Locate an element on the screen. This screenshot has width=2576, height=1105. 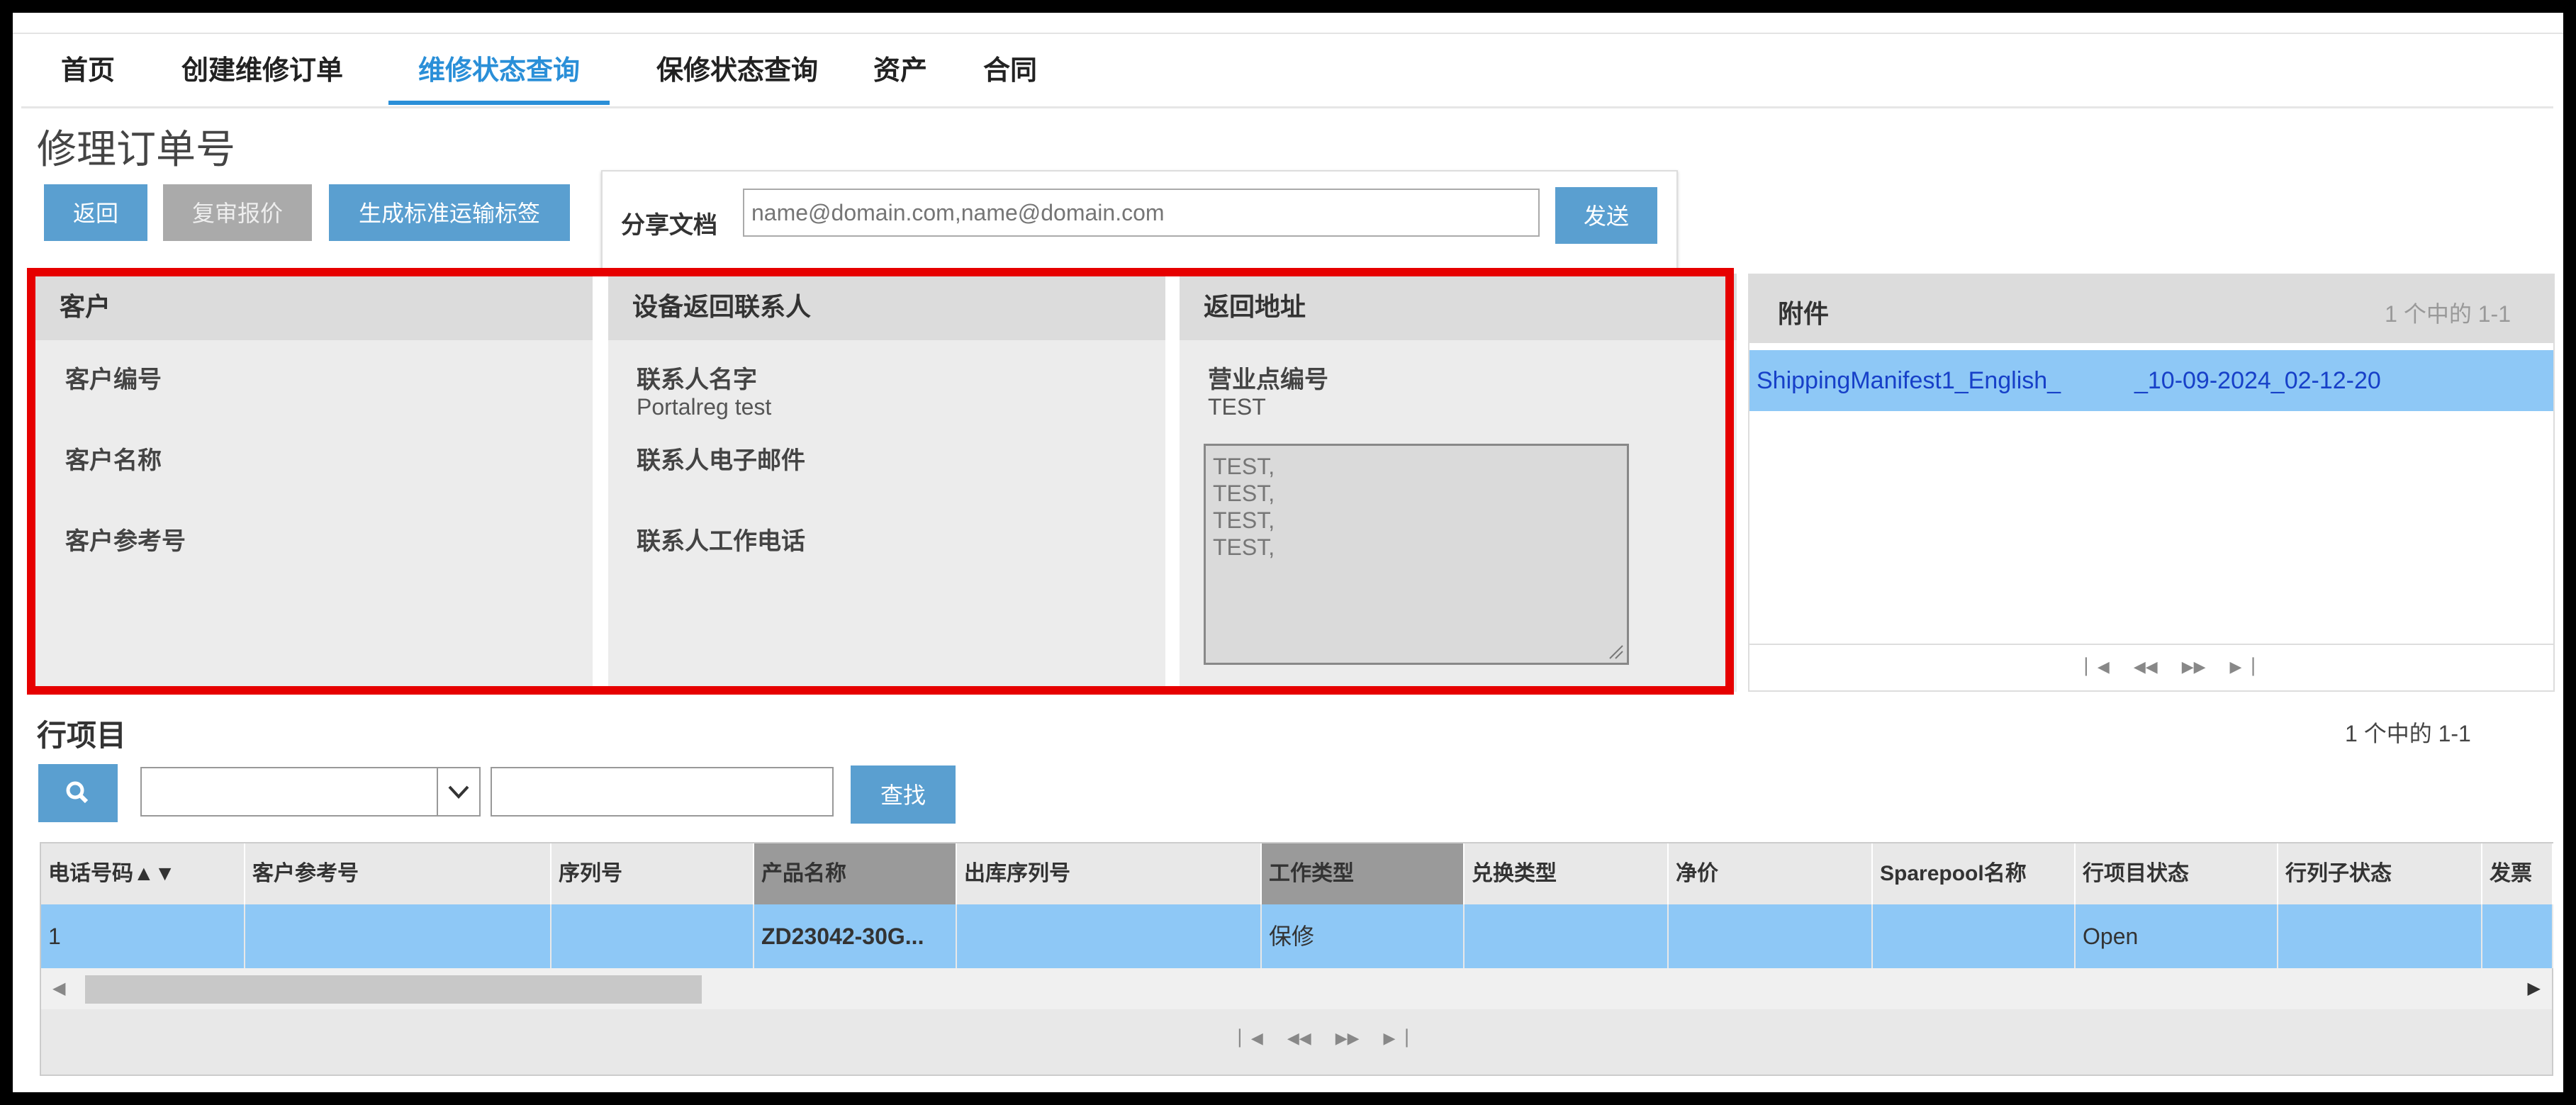
scroll-left-icon: ◀ is located at coordinates (59, 988).